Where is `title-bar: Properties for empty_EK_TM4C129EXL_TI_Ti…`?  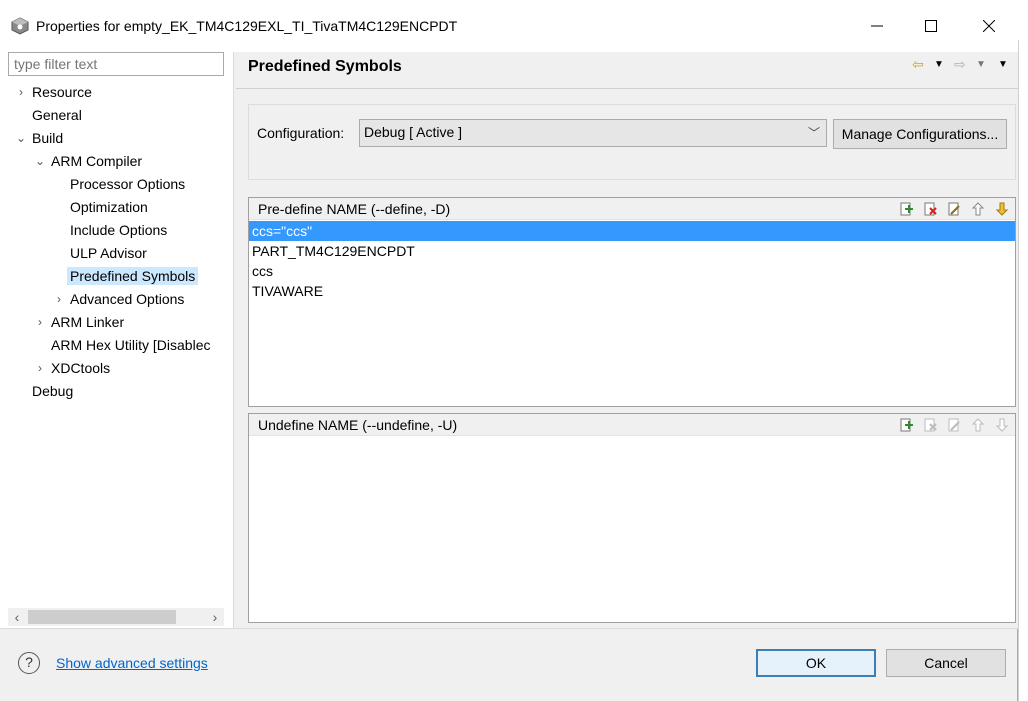
title-bar: Properties for empty_EK_TM4C129EXL_TI_Ti… is located at coordinates (509, 26).